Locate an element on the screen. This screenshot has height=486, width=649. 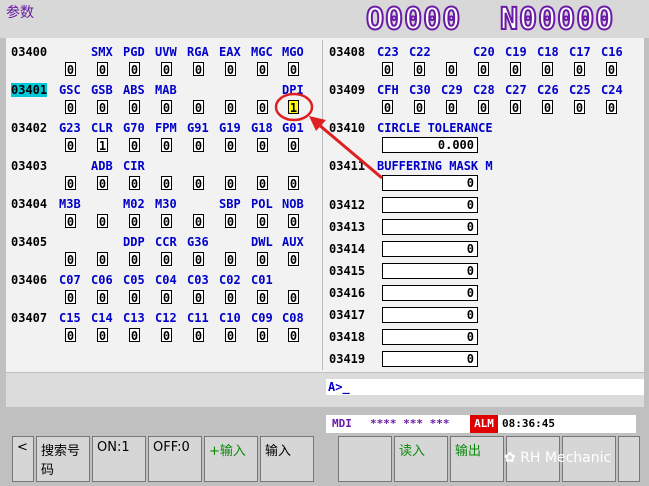
softkey-3: ON:1 is located at coordinates (119, 459).